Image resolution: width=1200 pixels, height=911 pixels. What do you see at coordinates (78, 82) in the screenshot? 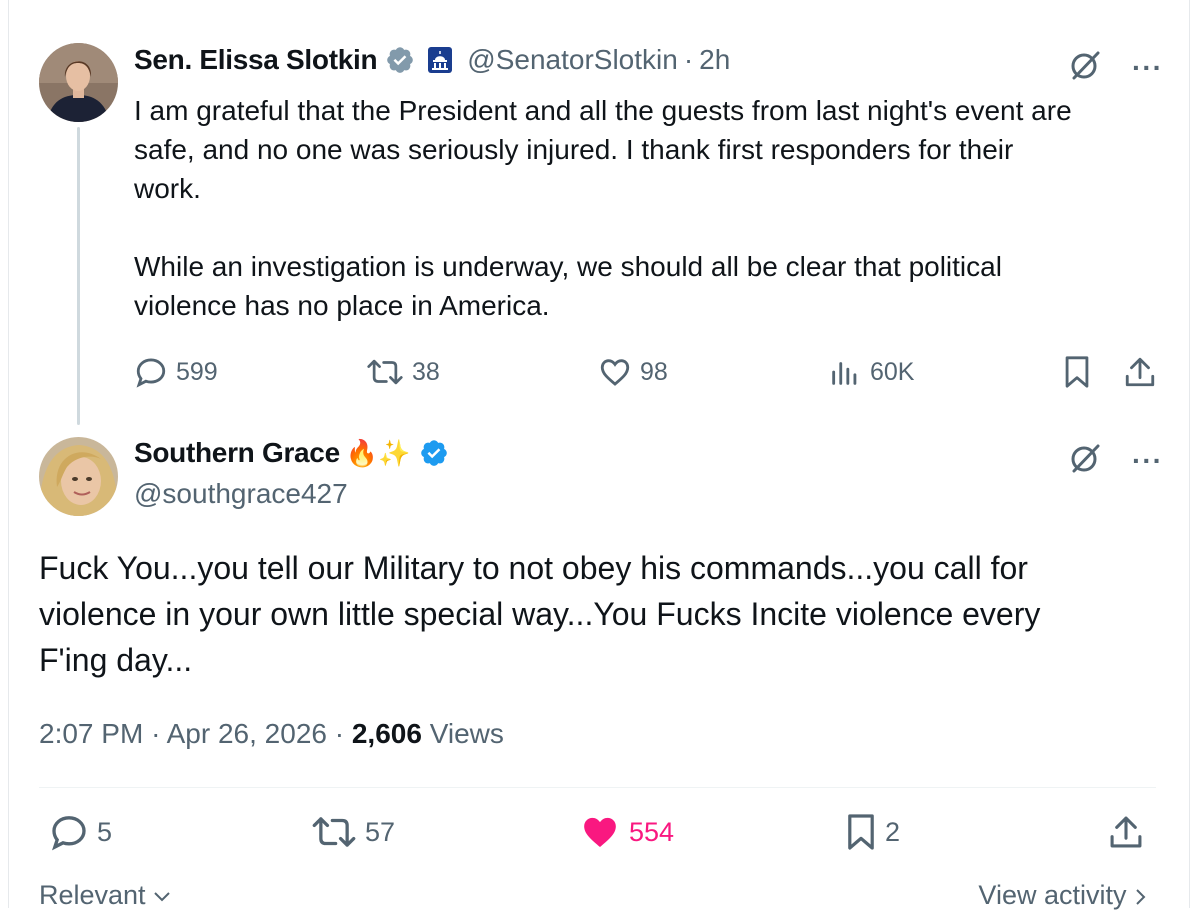
I see `avatar-slotkin` at bounding box center [78, 82].